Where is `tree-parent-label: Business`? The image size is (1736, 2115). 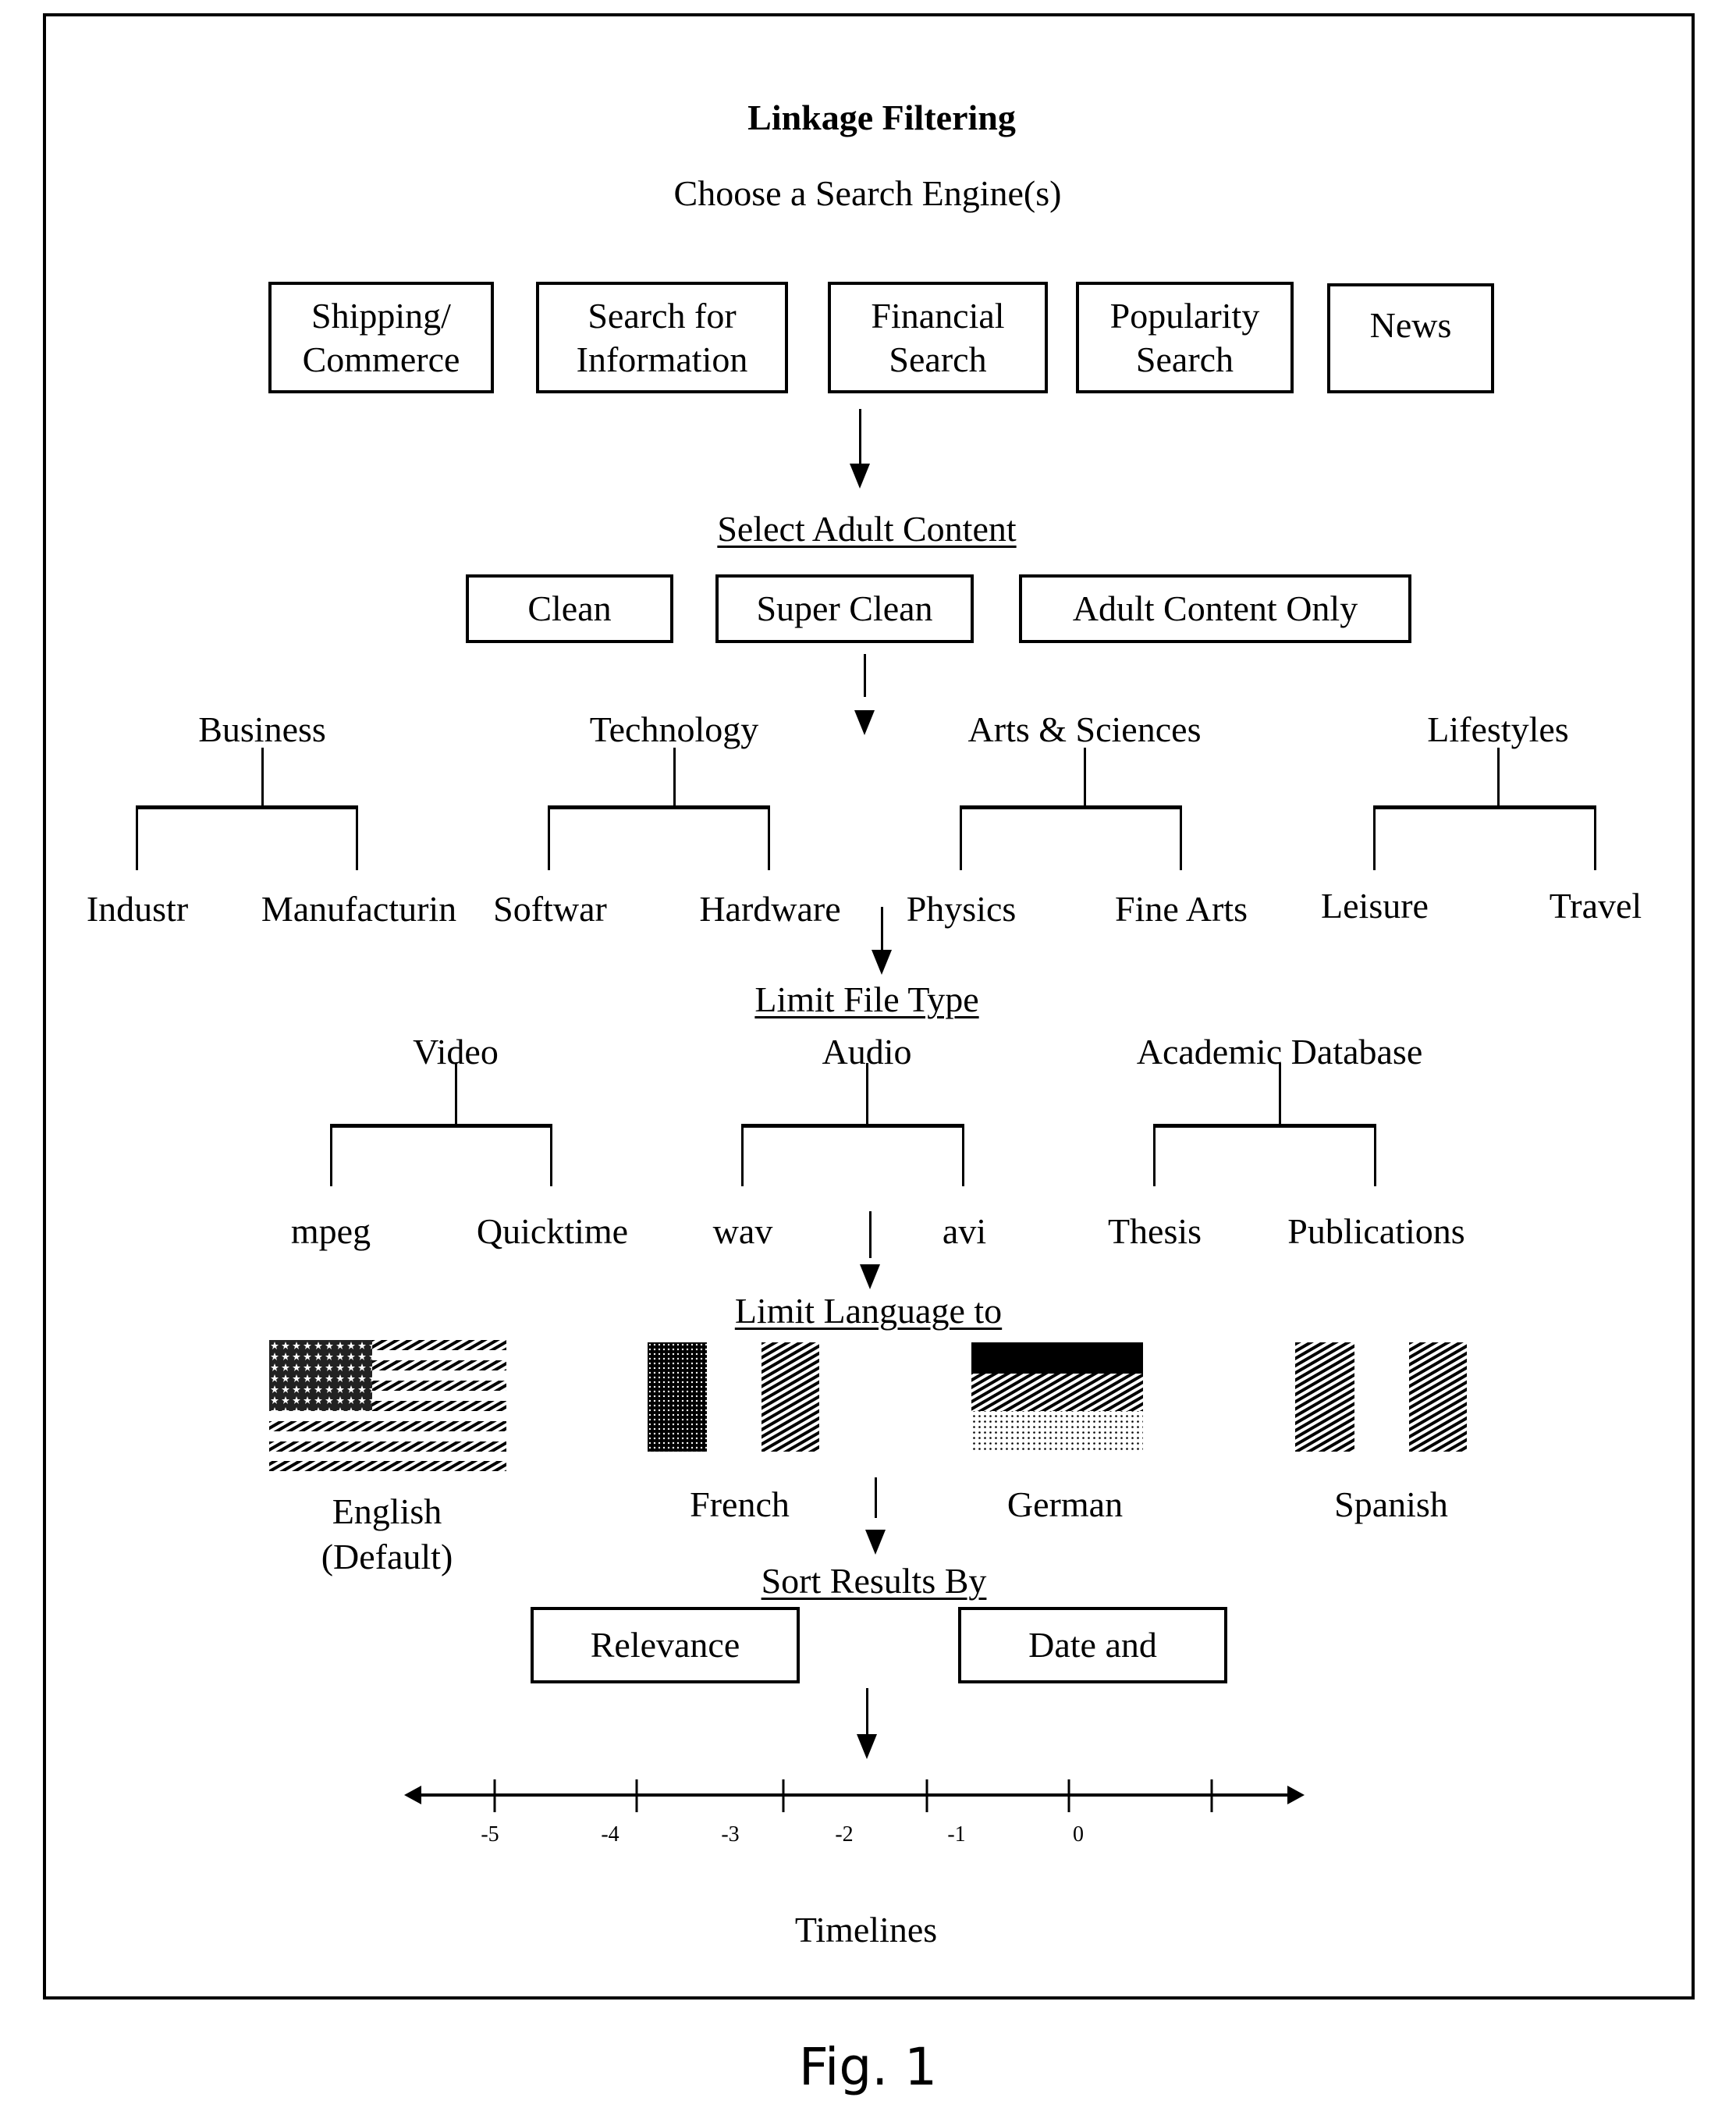 tree-parent-label: Business is located at coordinates (262, 730).